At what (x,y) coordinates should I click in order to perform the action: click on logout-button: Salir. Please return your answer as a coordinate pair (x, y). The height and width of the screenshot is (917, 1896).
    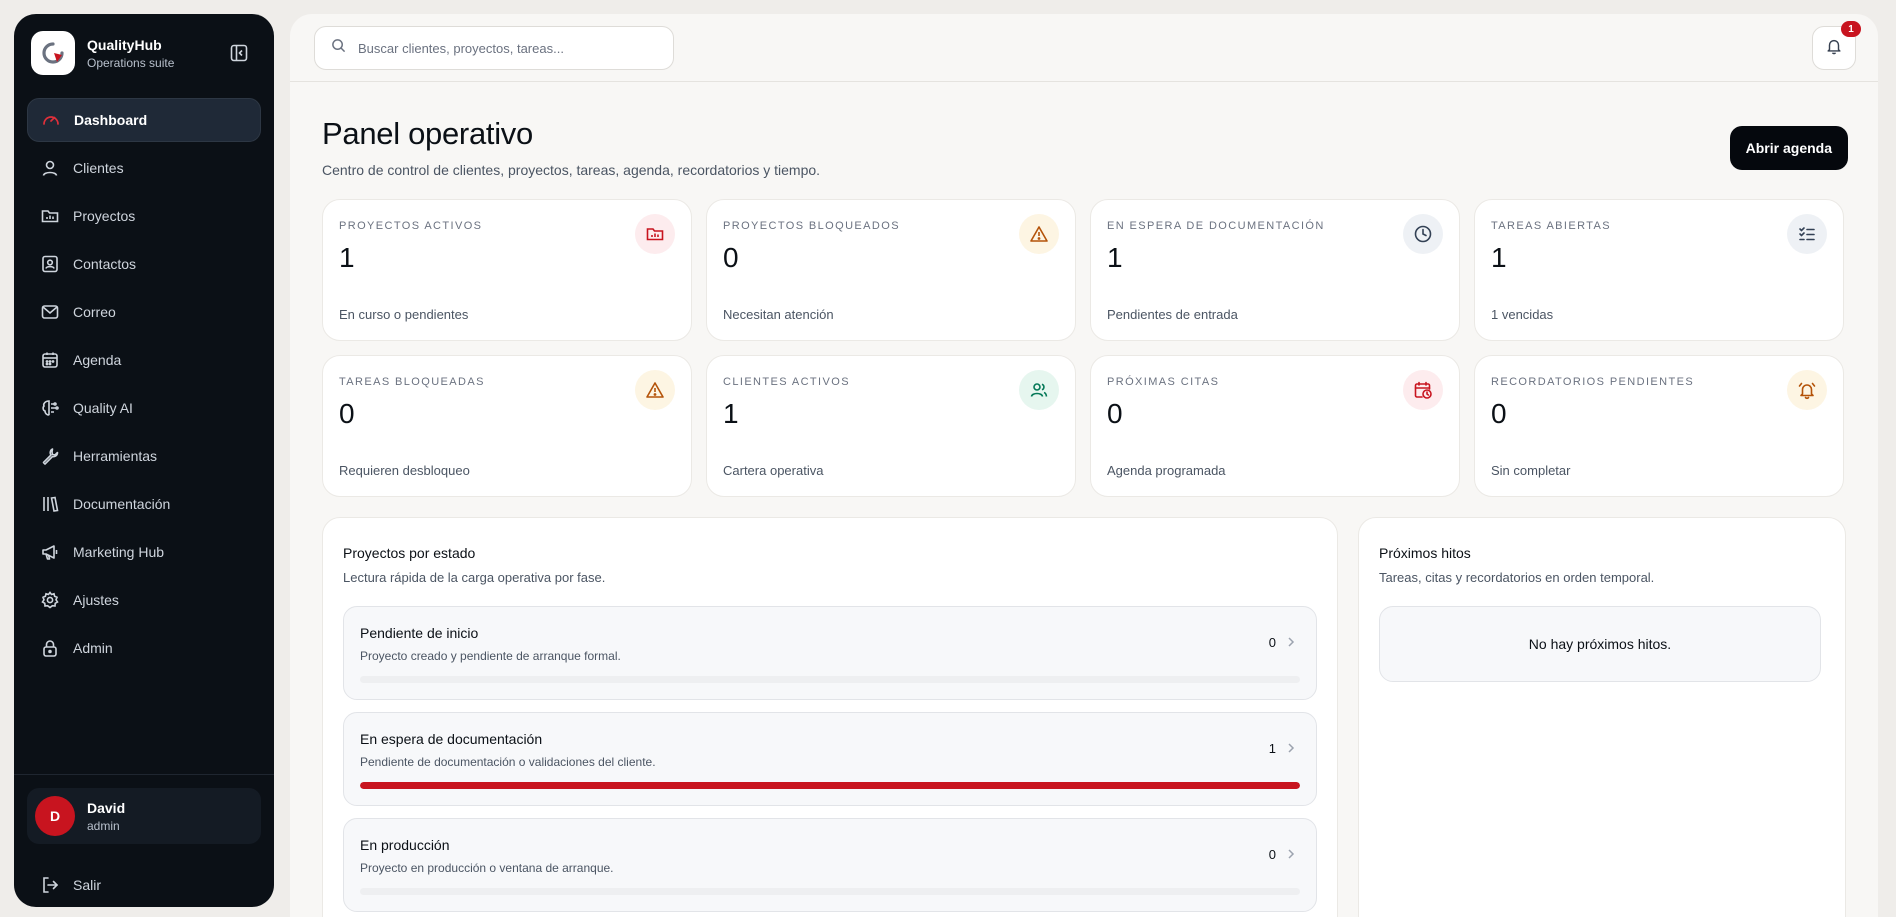
    Looking at the image, I should click on (70, 885).